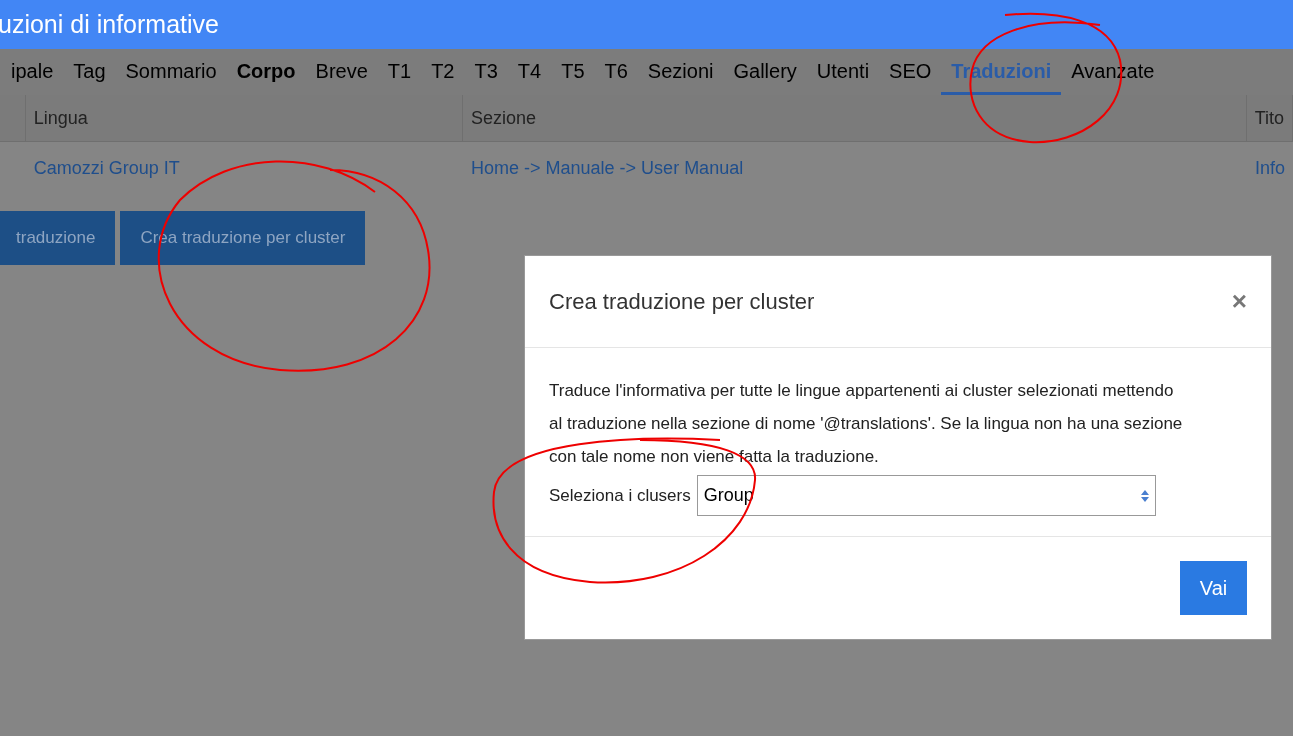  I want to click on tab: ipale, so click(32, 72).